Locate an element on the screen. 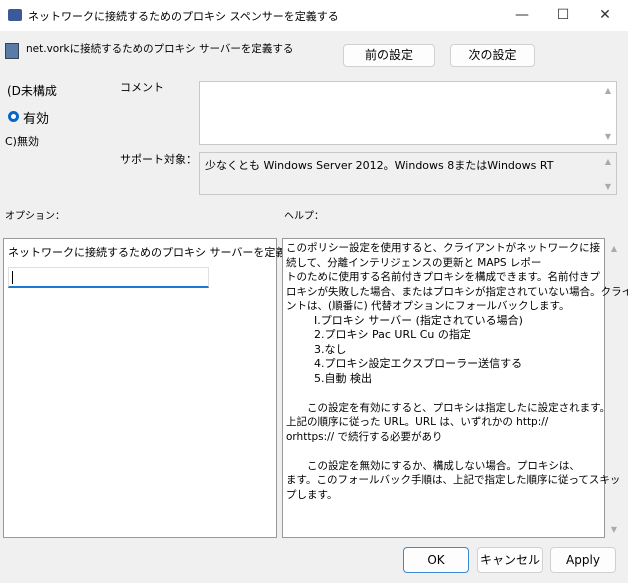 Image resolution: width=628 pixels, height=583 pixels. options-label: オプション： is located at coordinates (35, 216).